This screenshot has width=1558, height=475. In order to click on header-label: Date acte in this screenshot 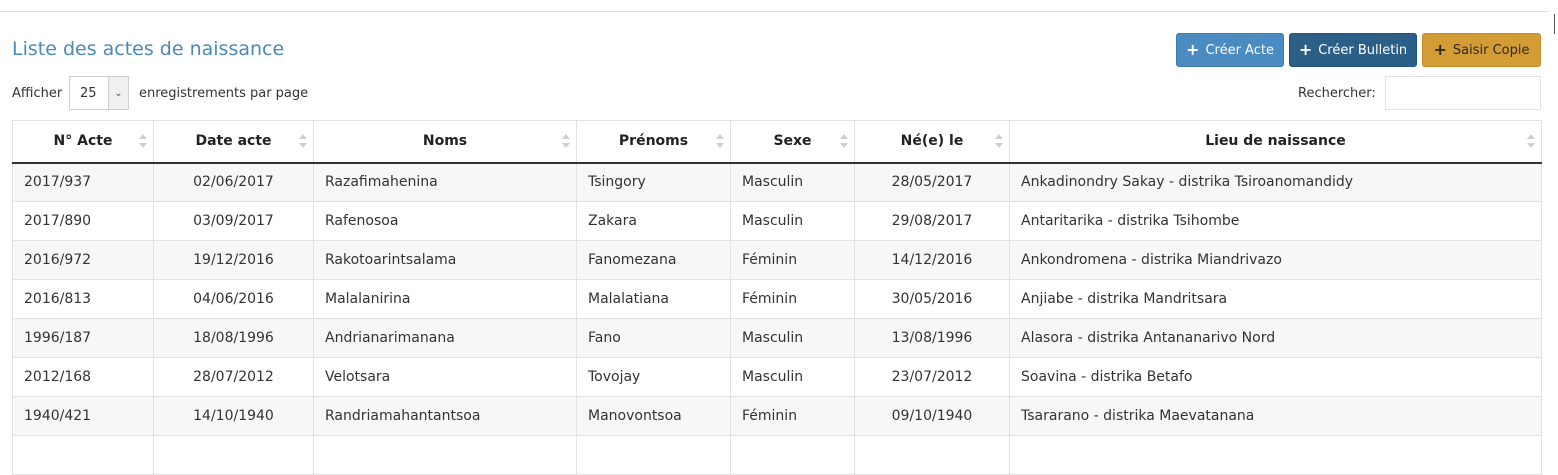, I will do `click(233, 141)`.